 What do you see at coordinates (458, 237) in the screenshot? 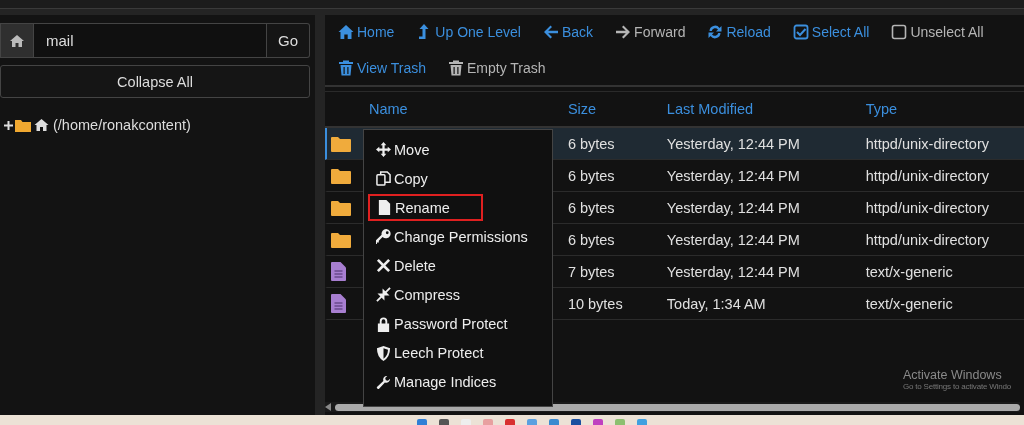
I see `menu-item: Change Permissions` at bounding box center [458, 237].